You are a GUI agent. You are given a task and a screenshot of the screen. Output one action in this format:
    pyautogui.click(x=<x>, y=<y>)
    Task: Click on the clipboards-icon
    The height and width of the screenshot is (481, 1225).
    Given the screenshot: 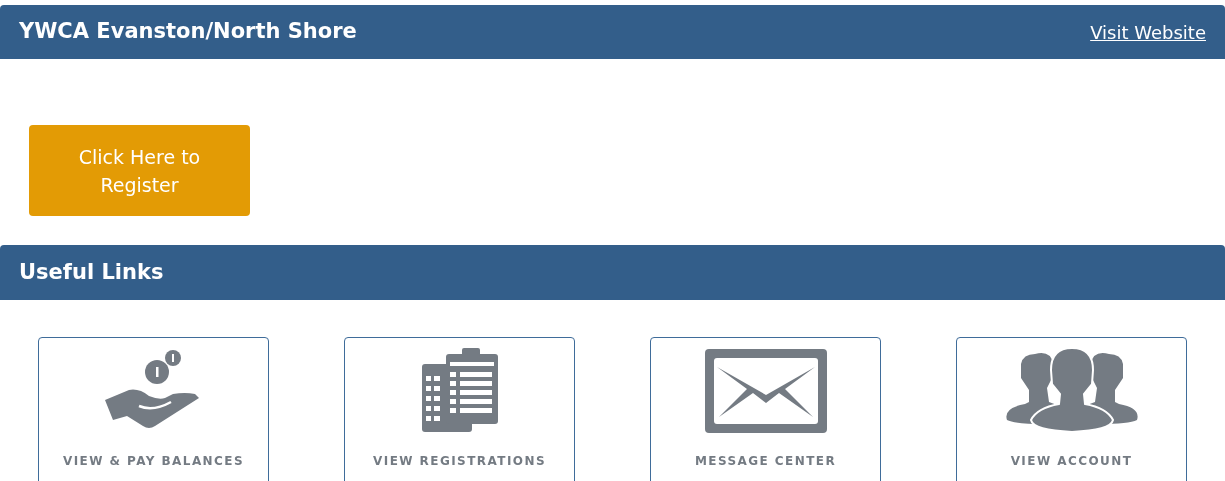 What is the action you would take?
    pyautogui.click(x=459, y=391)
    